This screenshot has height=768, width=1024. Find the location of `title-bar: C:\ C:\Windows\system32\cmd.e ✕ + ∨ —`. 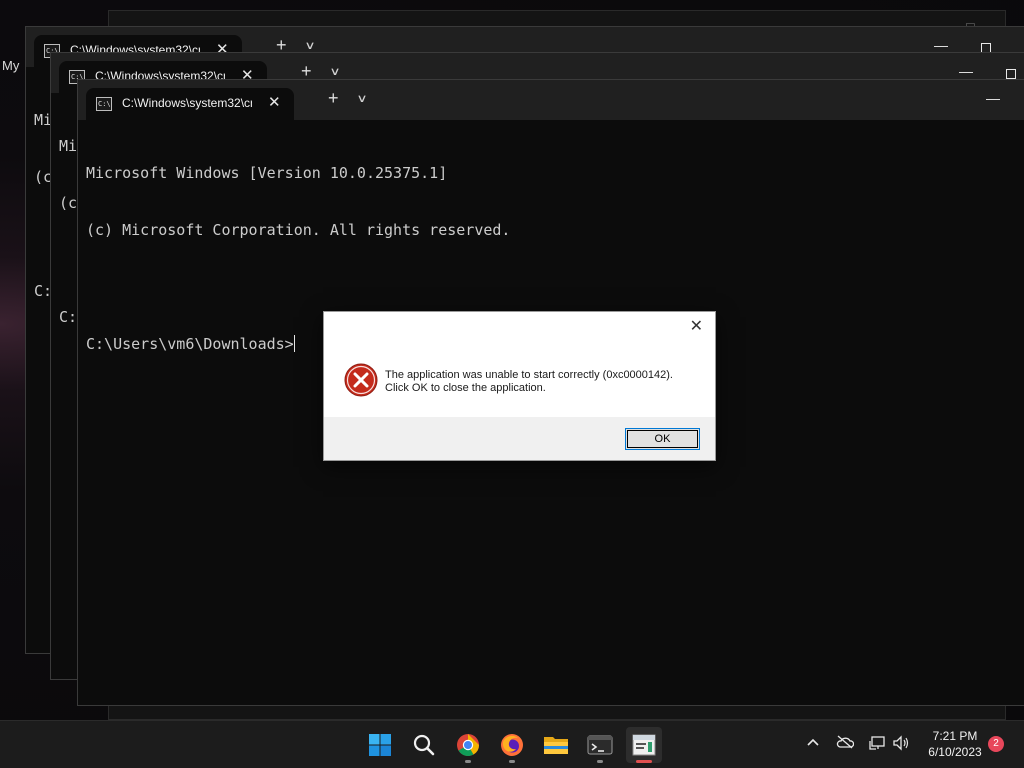

title-bar: C:\ C:\Windows\system32\cmd.e ✕ + ∨ — is located at coordinates (551, 100).